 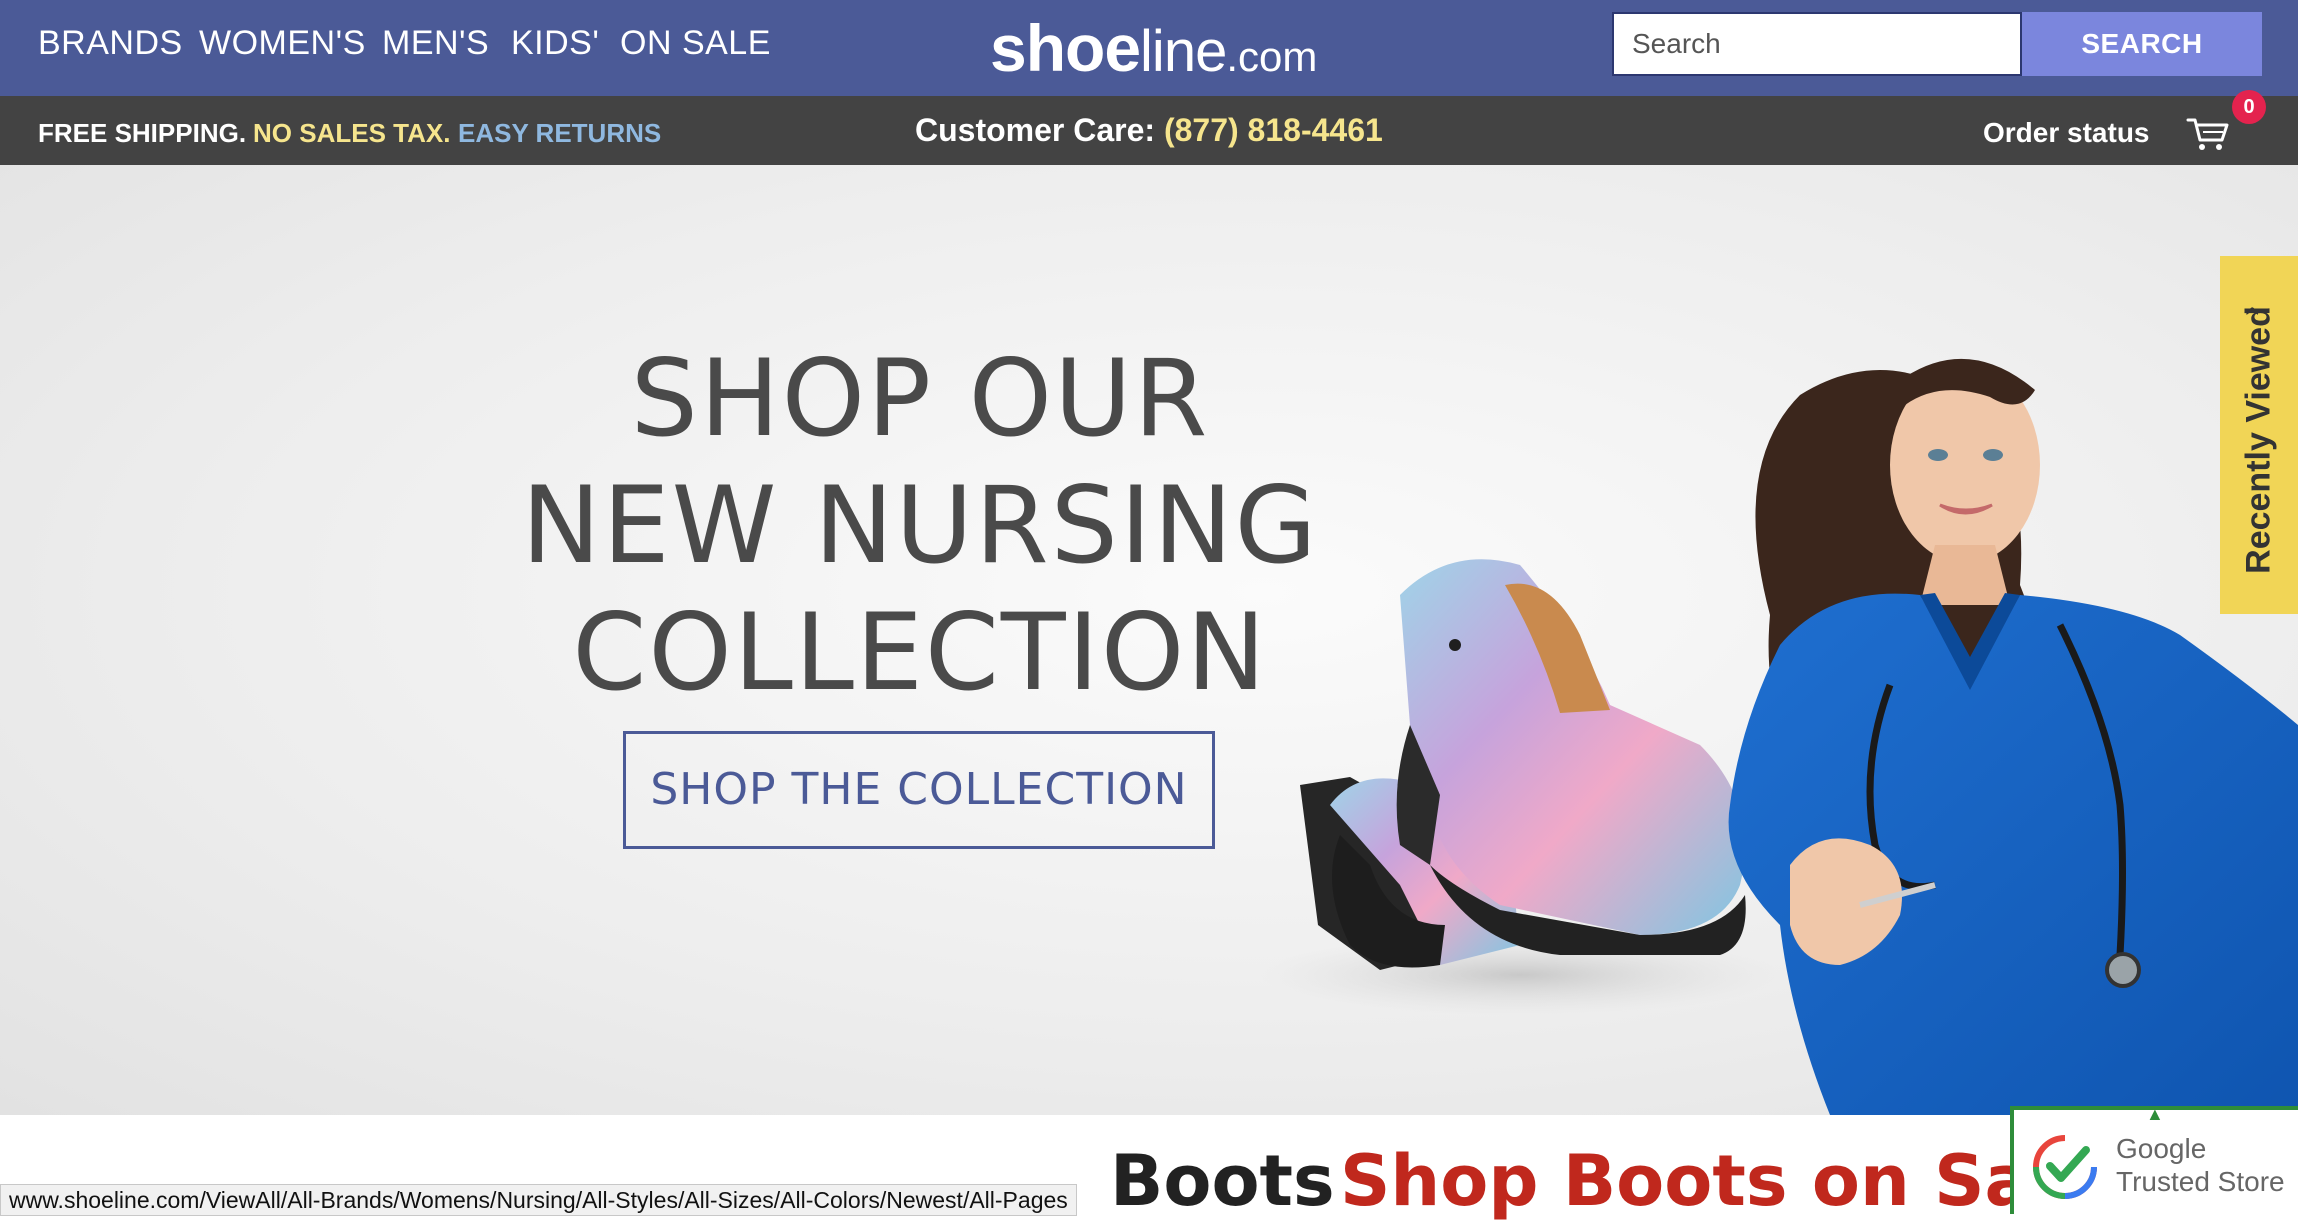 I want to click on logo-light-text: line, so click(x=1183, y=51).